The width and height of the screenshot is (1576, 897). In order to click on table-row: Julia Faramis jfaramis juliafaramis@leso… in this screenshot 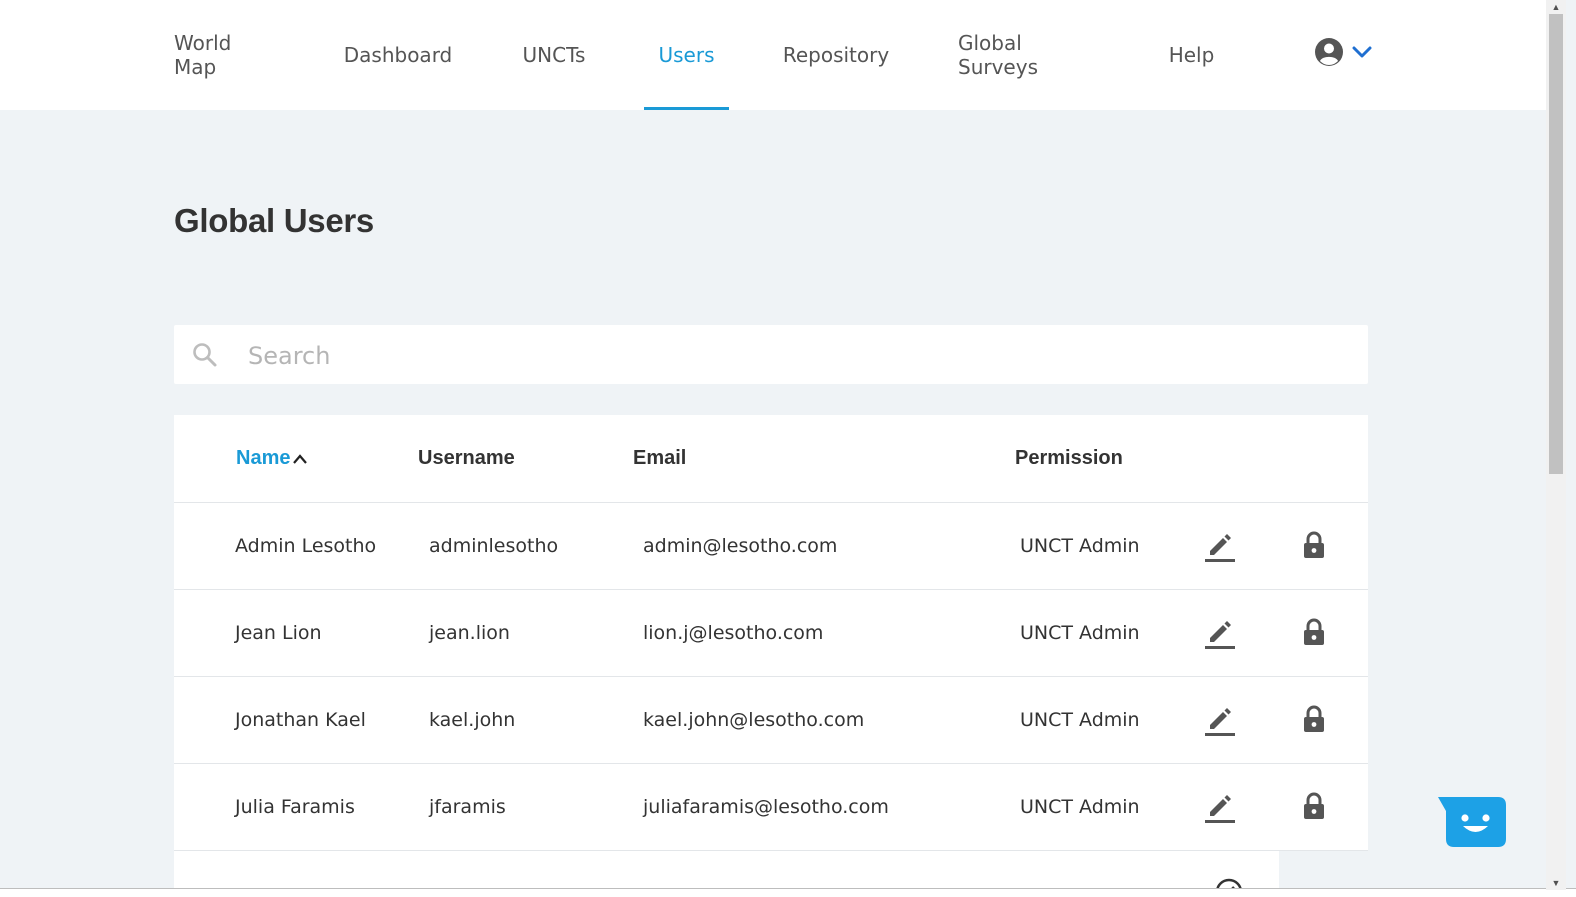, I will do `click(771, 807)`.